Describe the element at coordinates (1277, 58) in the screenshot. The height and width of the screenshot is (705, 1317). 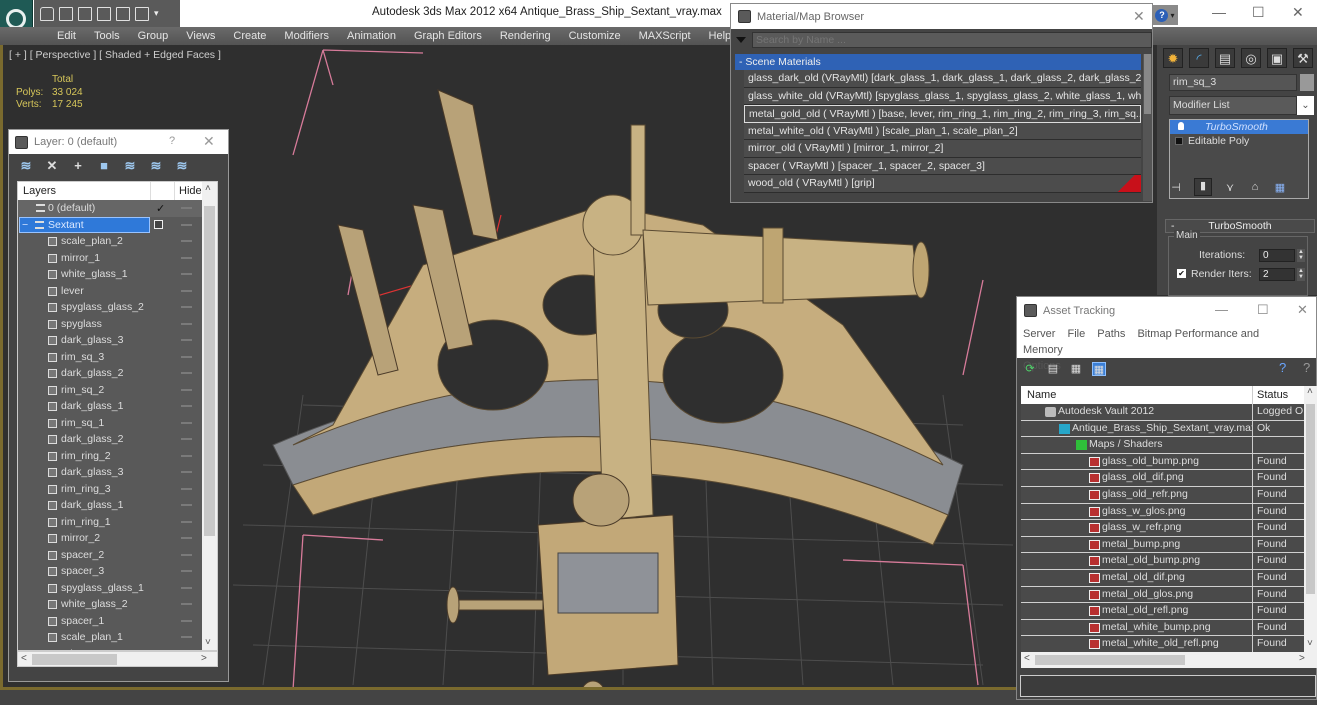
I see `display-icon: ▣` at that location.